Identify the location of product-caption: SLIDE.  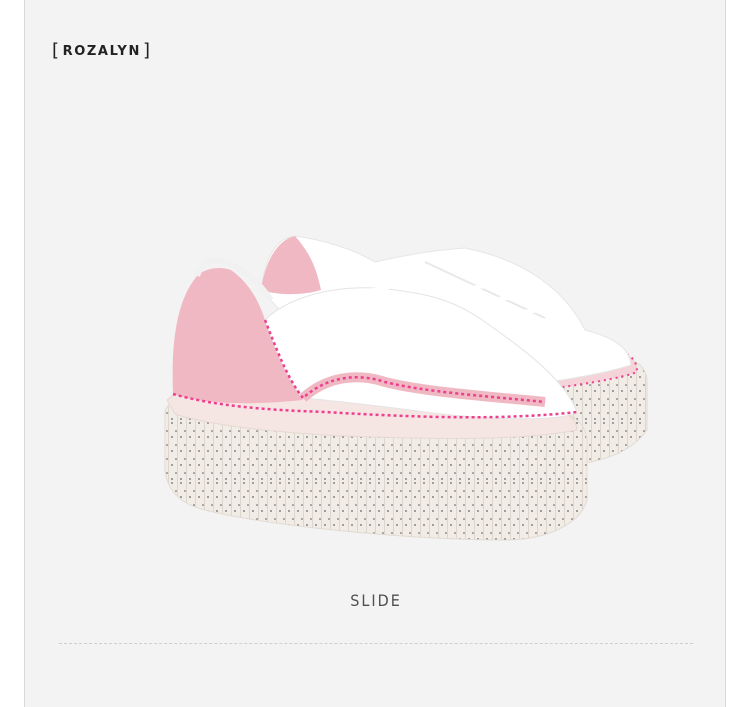
(376, 600).